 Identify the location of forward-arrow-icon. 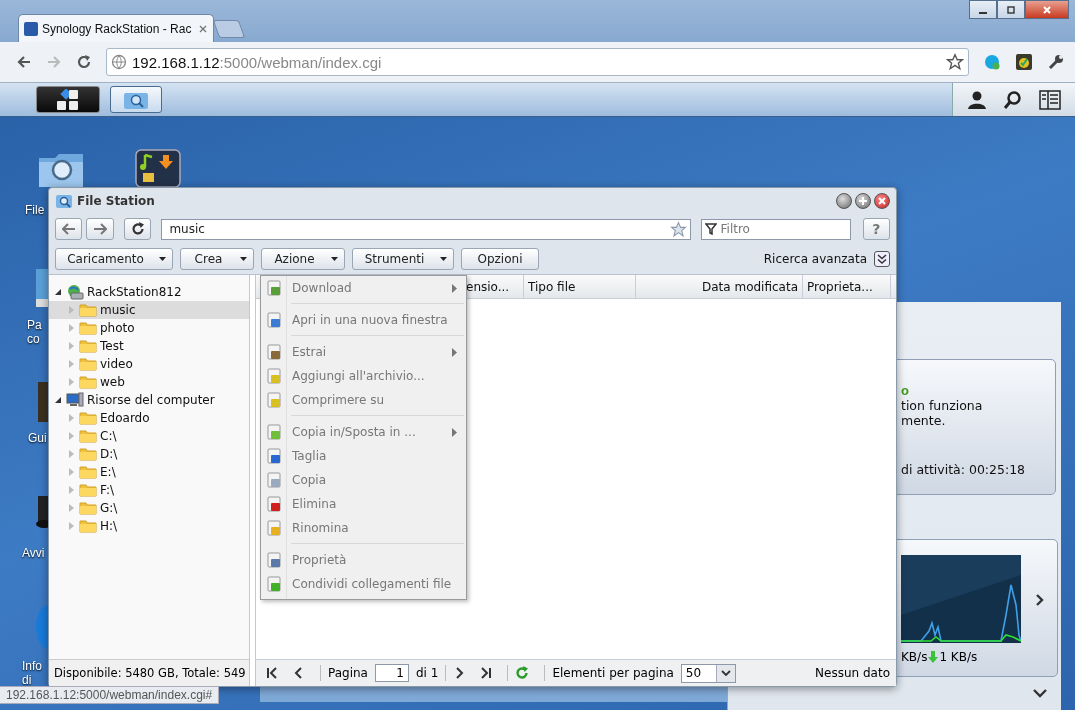
(100, 229).